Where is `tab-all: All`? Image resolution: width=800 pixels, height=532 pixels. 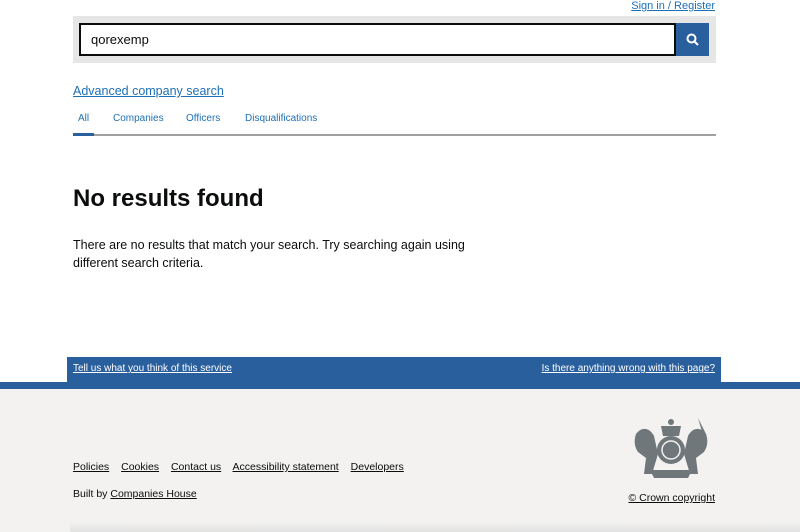
tab-all: All is located at coordinates (84, 124).